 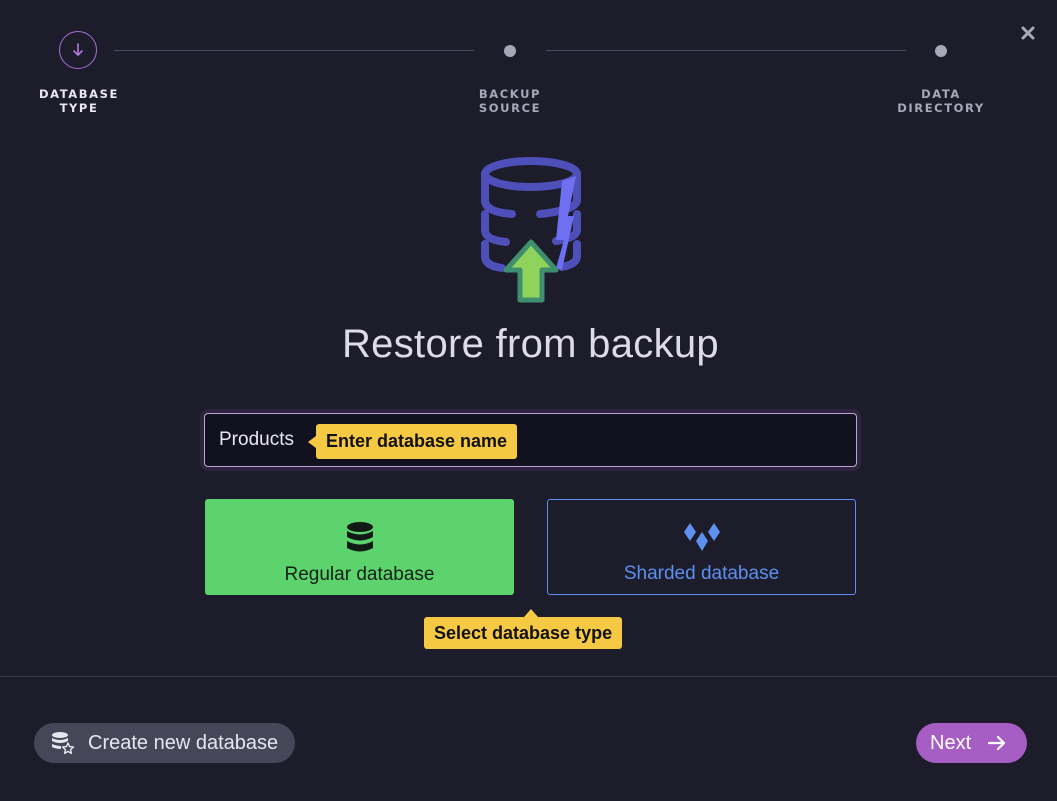 I want to click on step-2-label: BACKUP SOURCE, so click(x=510, y=101).